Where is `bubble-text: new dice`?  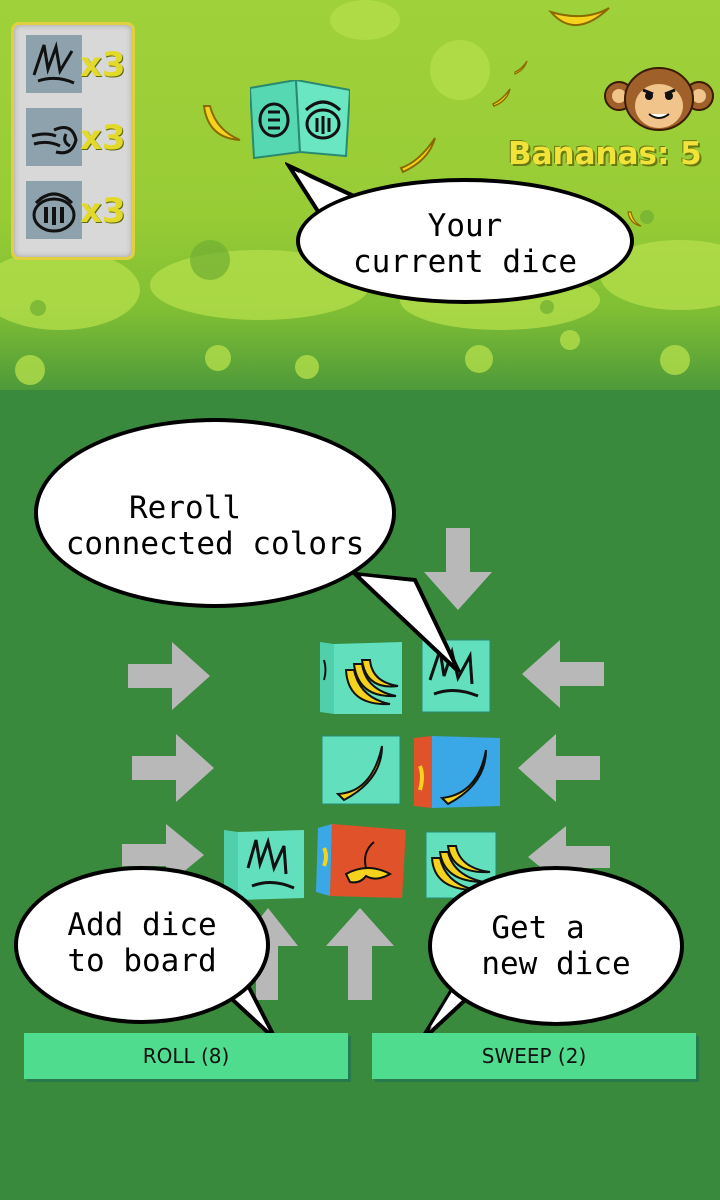
bubble-text: new dice is located at coordinates (556, 964).